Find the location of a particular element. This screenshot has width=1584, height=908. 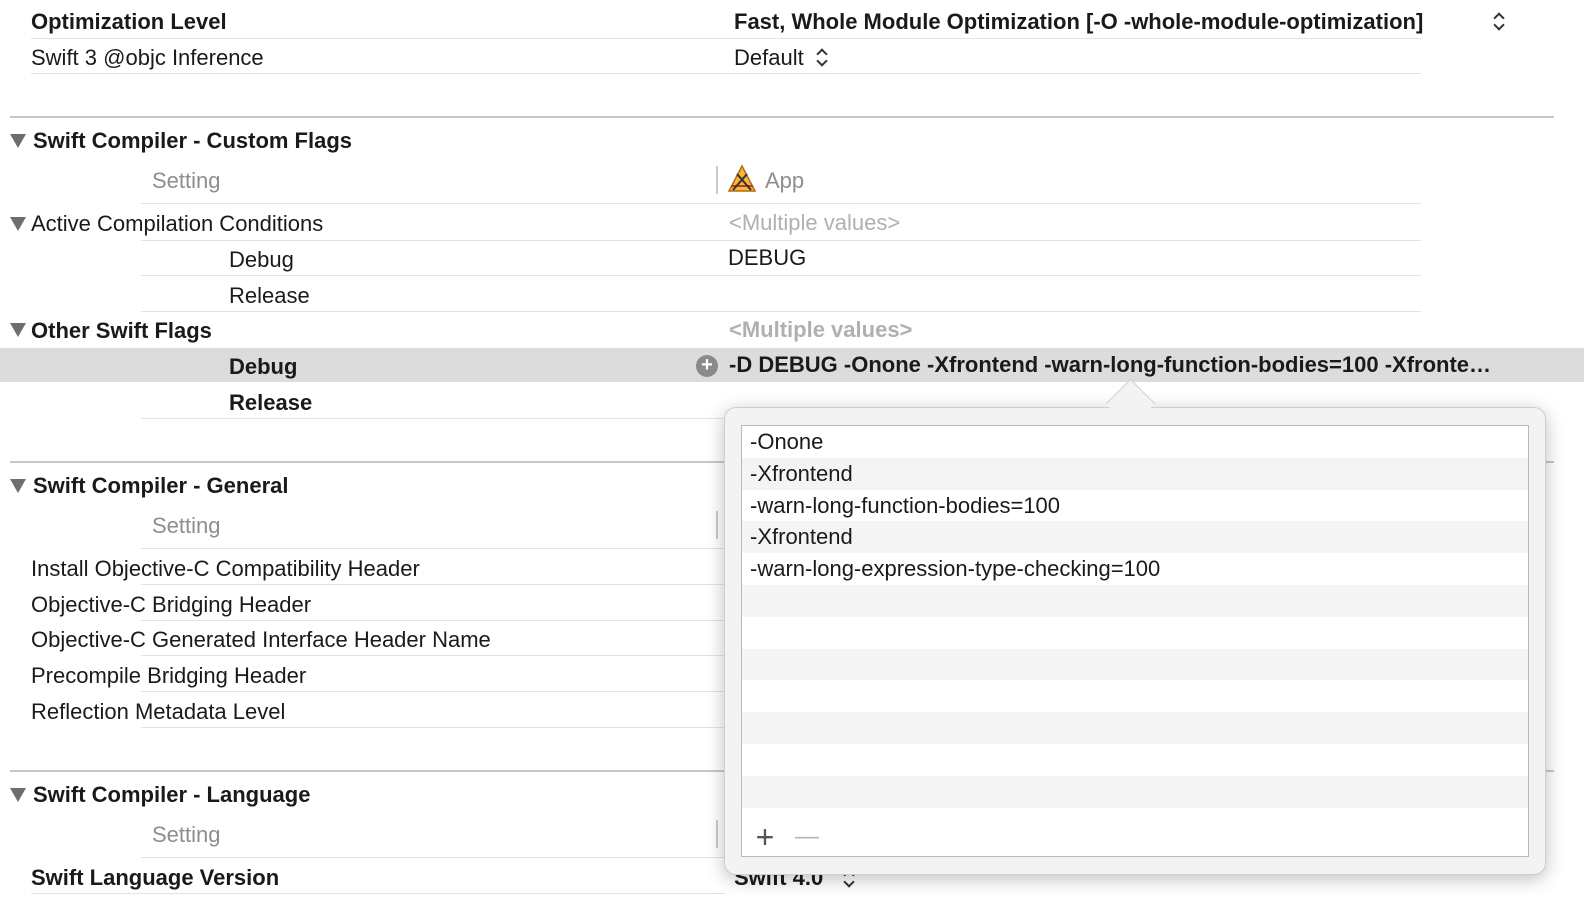

general-row: Reflection Metadata Level is located at coordinates (158, 711).